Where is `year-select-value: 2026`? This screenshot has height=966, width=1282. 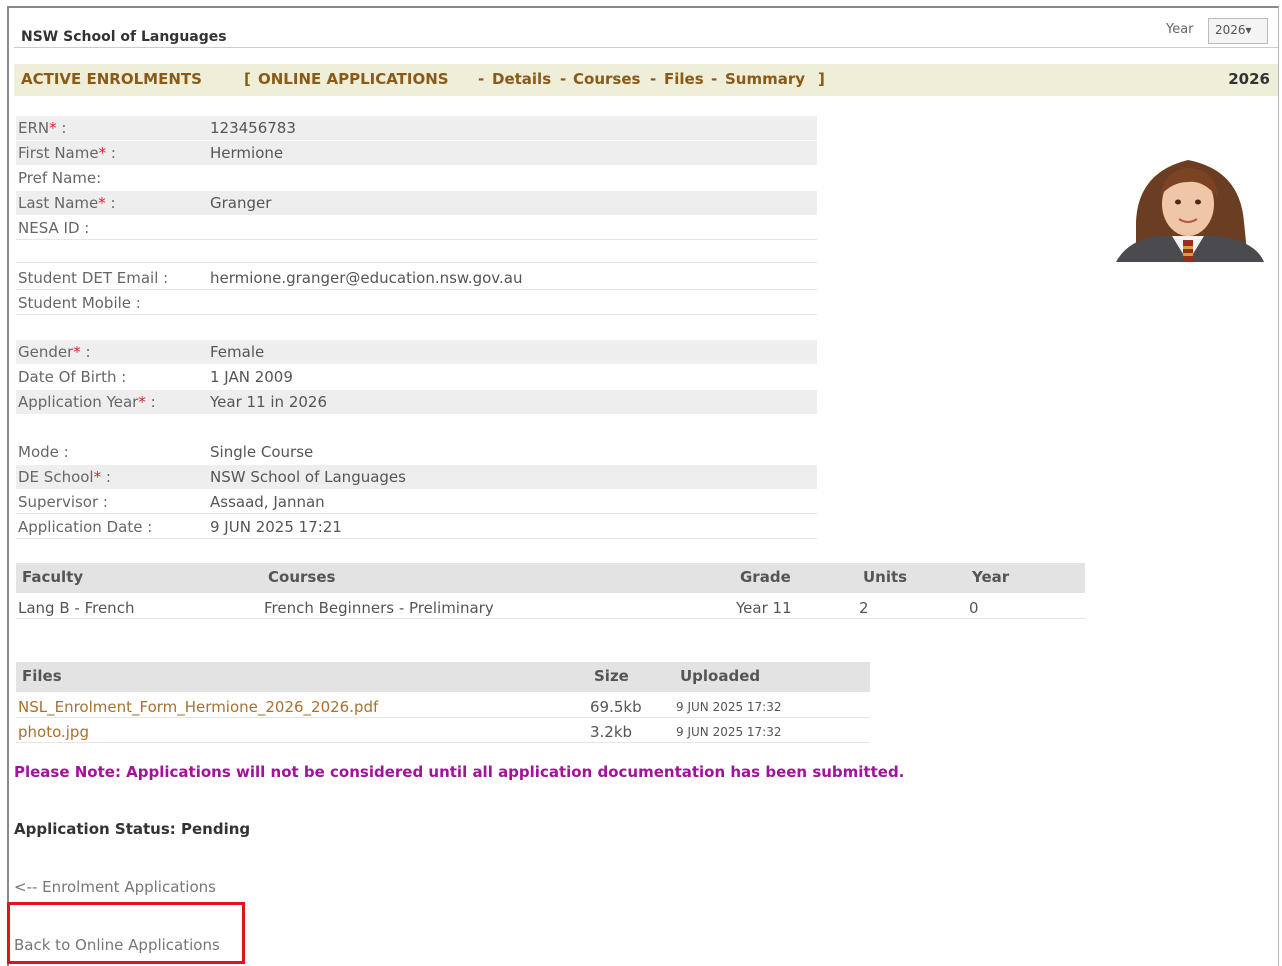 year-select-value: 2026 is located at coordinates (1230, 30).